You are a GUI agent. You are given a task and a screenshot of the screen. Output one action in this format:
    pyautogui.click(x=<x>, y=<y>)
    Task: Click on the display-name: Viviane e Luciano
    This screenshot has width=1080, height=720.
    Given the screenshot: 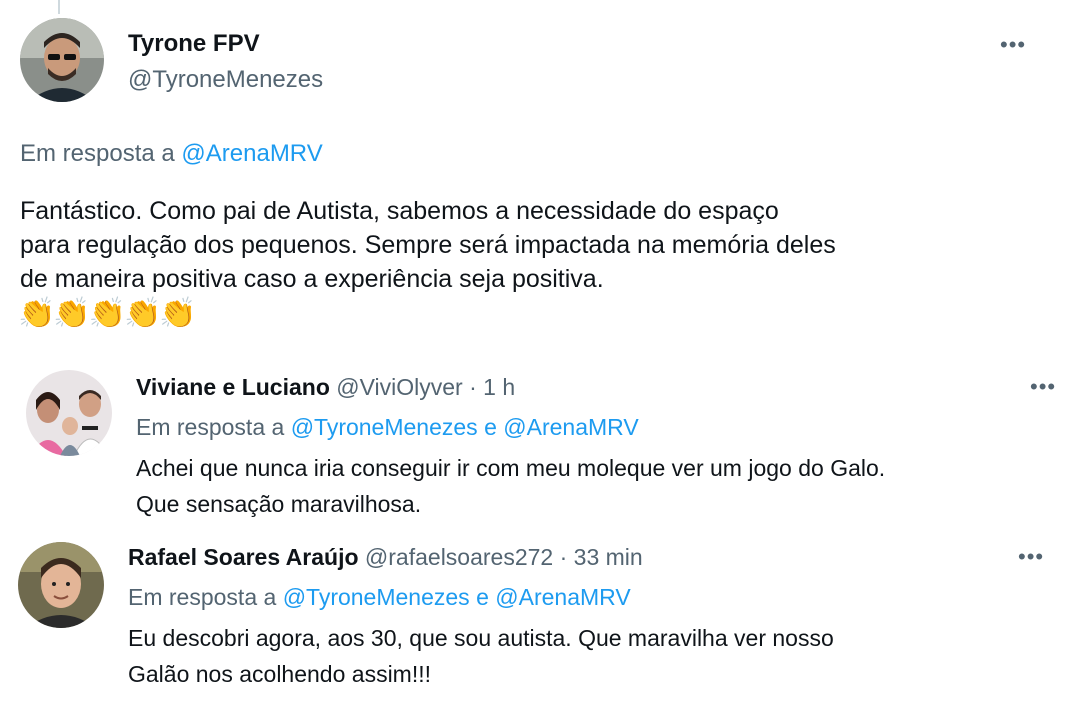 What is the action you would take?
    pyautogui.click(x=233, y=387)
    